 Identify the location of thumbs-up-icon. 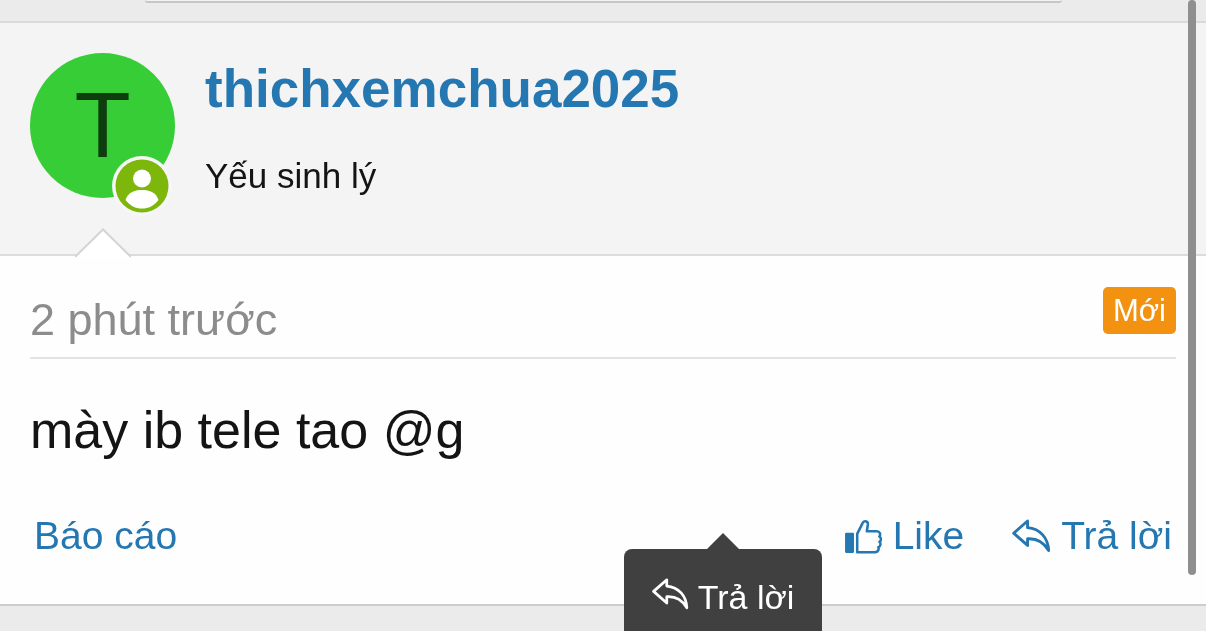
(862, 536).